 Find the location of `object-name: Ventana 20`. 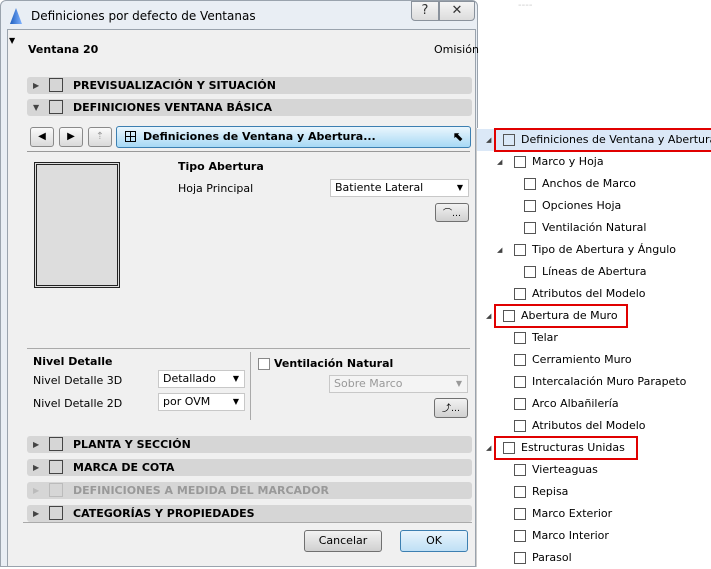

object-name: Ventana 20 is located at coordinates (63, 49).